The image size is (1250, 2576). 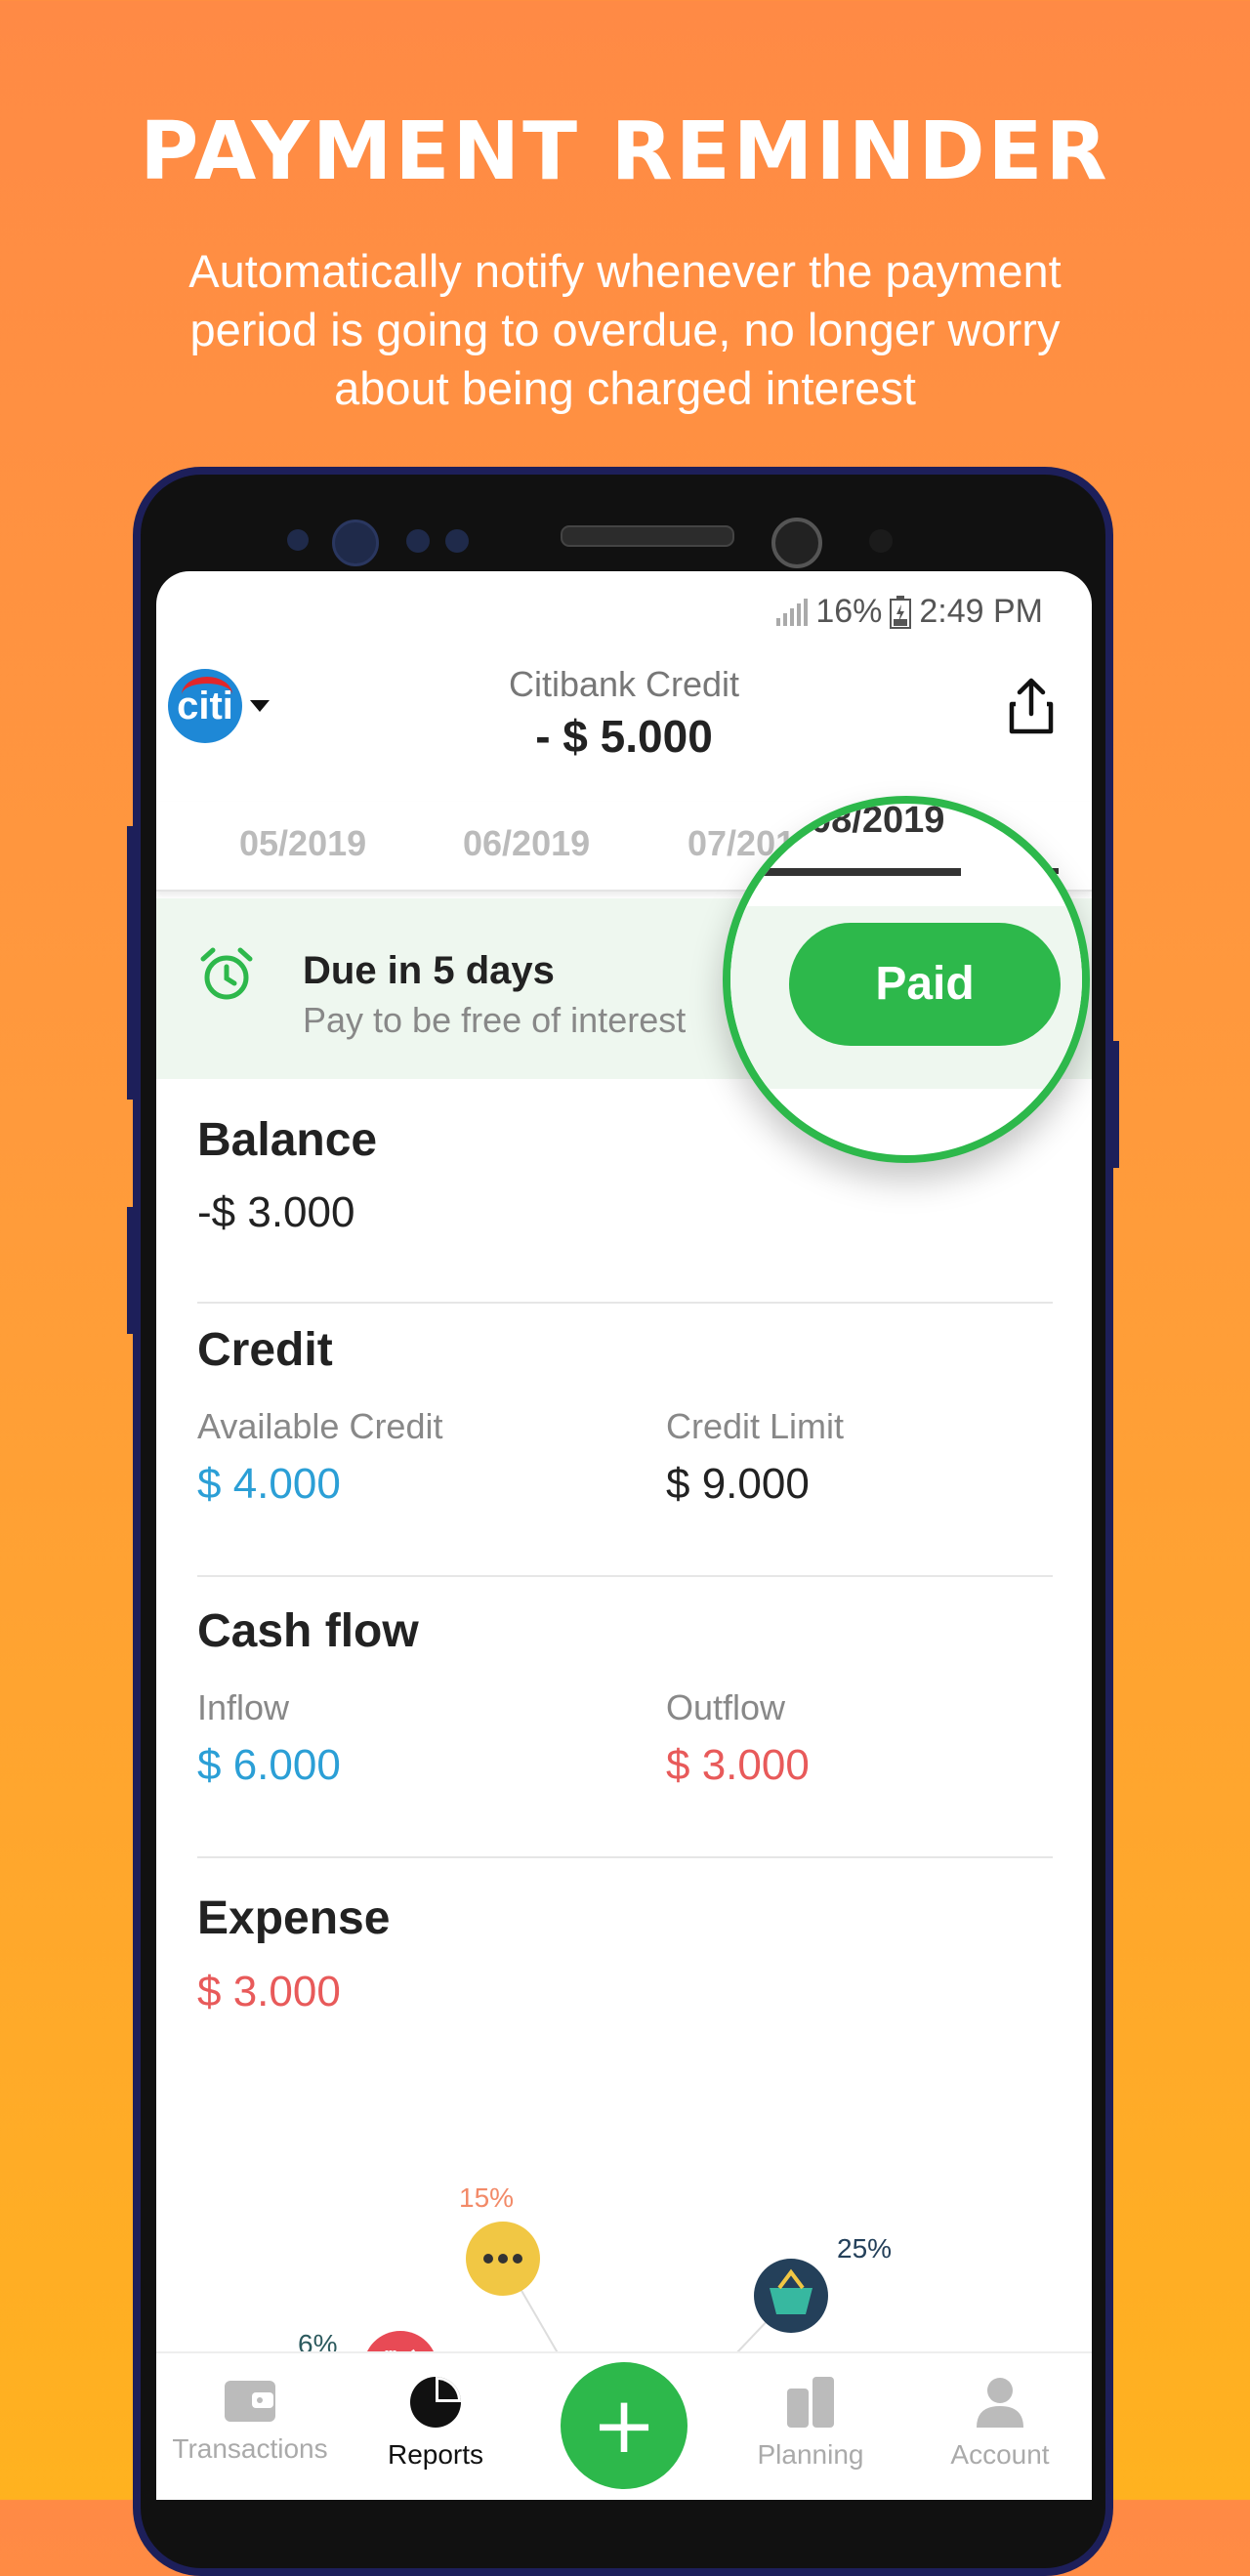 I want to click on front-camera, so click(x=796, y=543).